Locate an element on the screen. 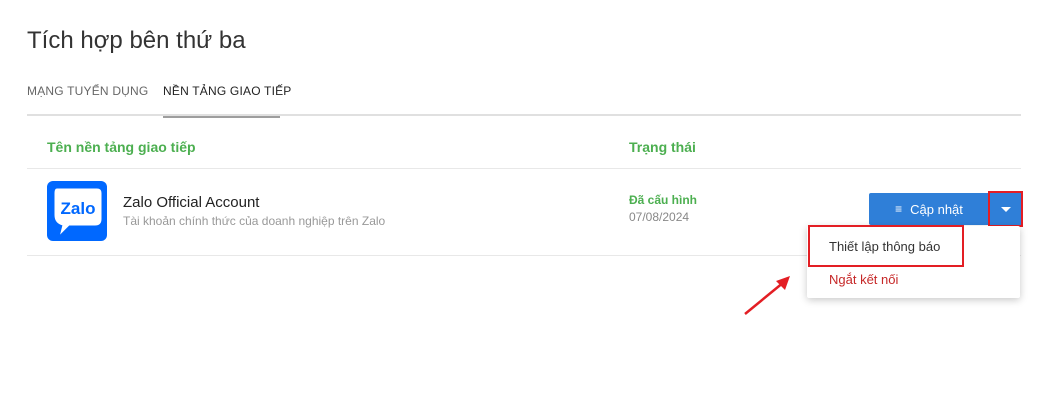 The height and width of the screenshot is (408, 1047). column-header-name: Tên nền tảng giao tiếp is located at coordinates (121, 147).